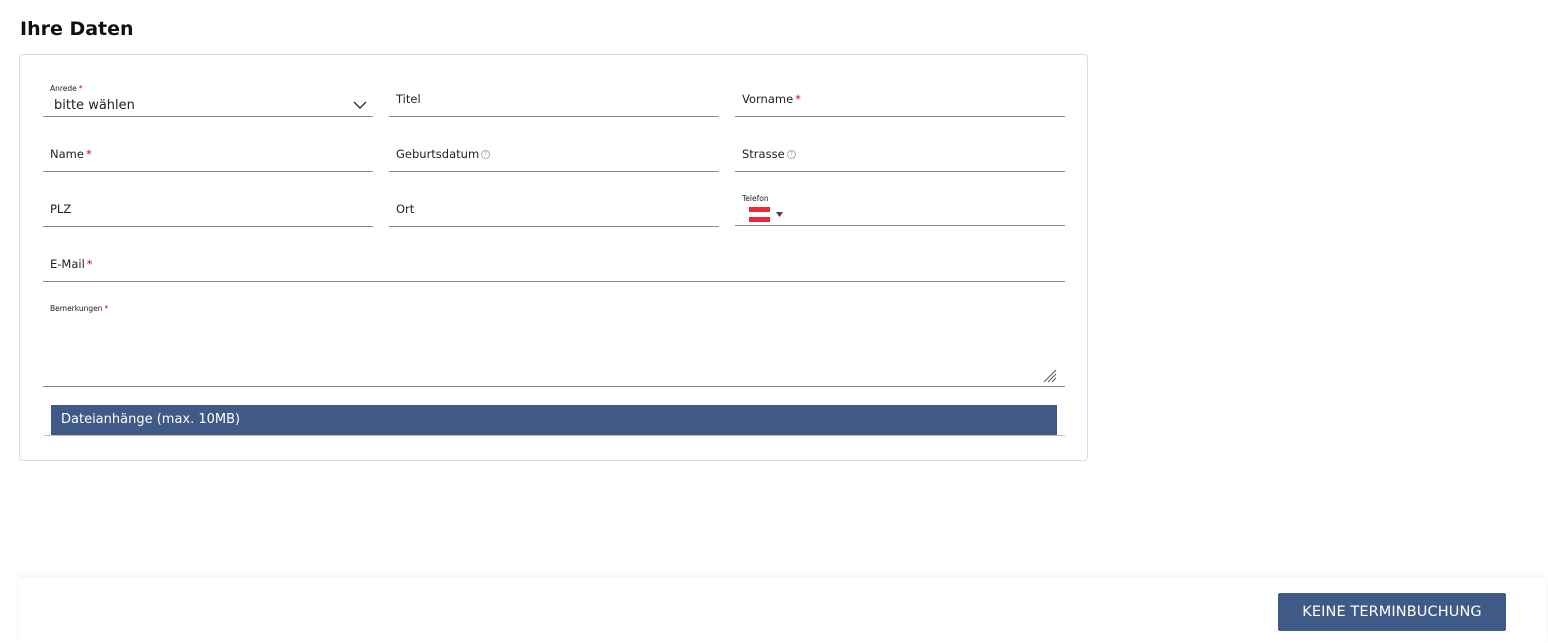 The width and height of the screenshot is (1548, 643). What do you see at coordinates (71, 264) in the screenshot?
I see `email-label: E-Mail *` at bounding box center [71, 264].